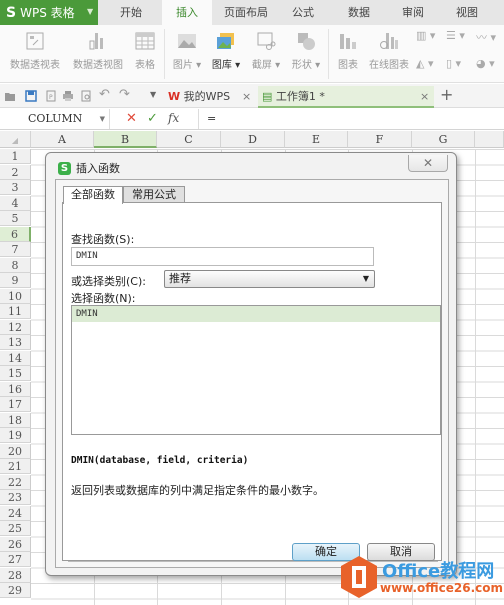 Image resolution: width=504 pixels, height=605 pixels. What do you see at coordinates (15, 404) in the screenshot?
I see `row-header: 17` at bounding box center [15, 404].